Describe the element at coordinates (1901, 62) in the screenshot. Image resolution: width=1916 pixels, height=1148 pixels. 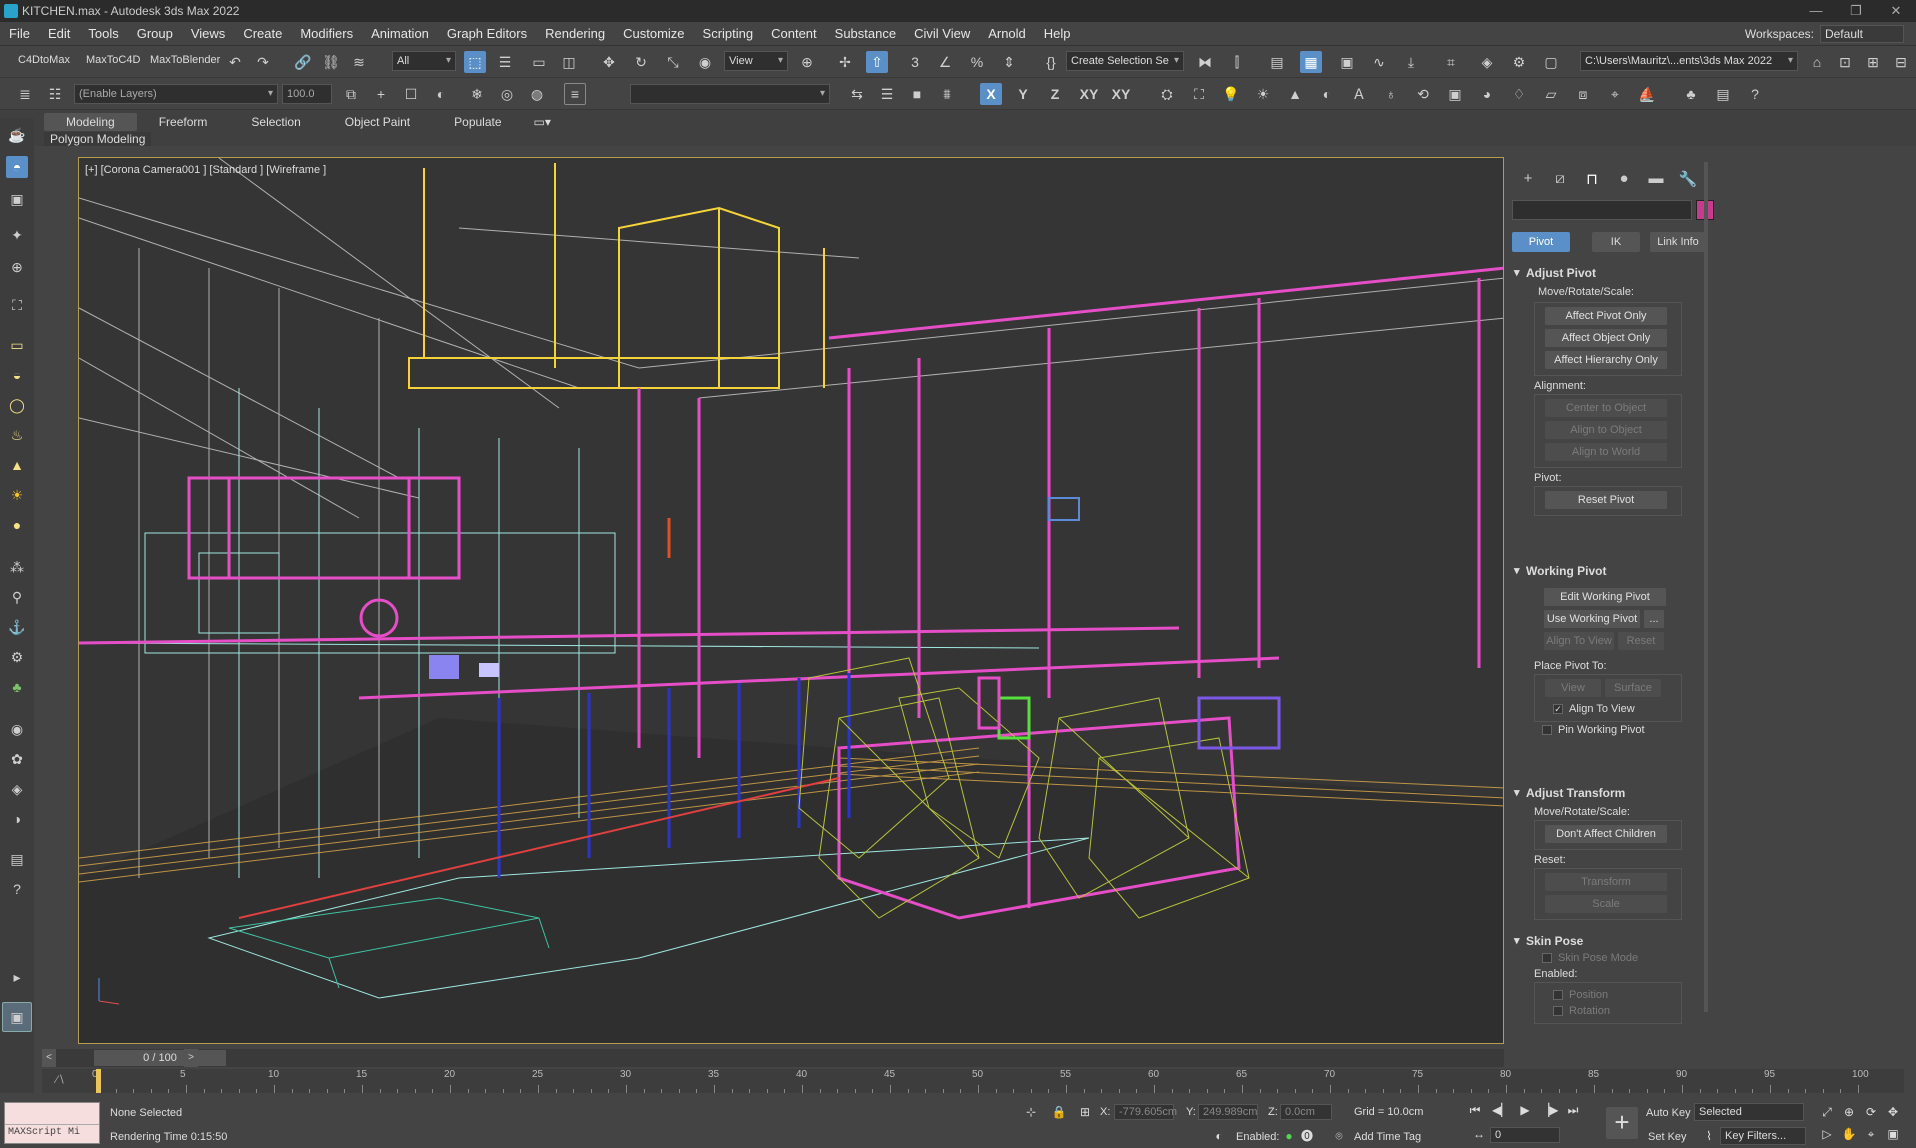
I see `workspace-icon: ⊟` at that location.